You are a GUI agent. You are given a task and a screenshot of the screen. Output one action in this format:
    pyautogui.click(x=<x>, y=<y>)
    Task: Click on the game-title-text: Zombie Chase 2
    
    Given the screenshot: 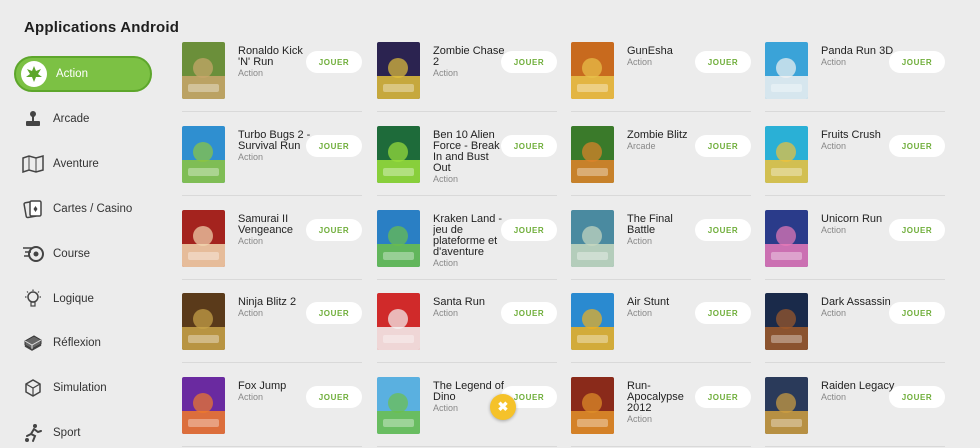 What is the action you would take?
    pyautogui.click(x=471, y=57)
    